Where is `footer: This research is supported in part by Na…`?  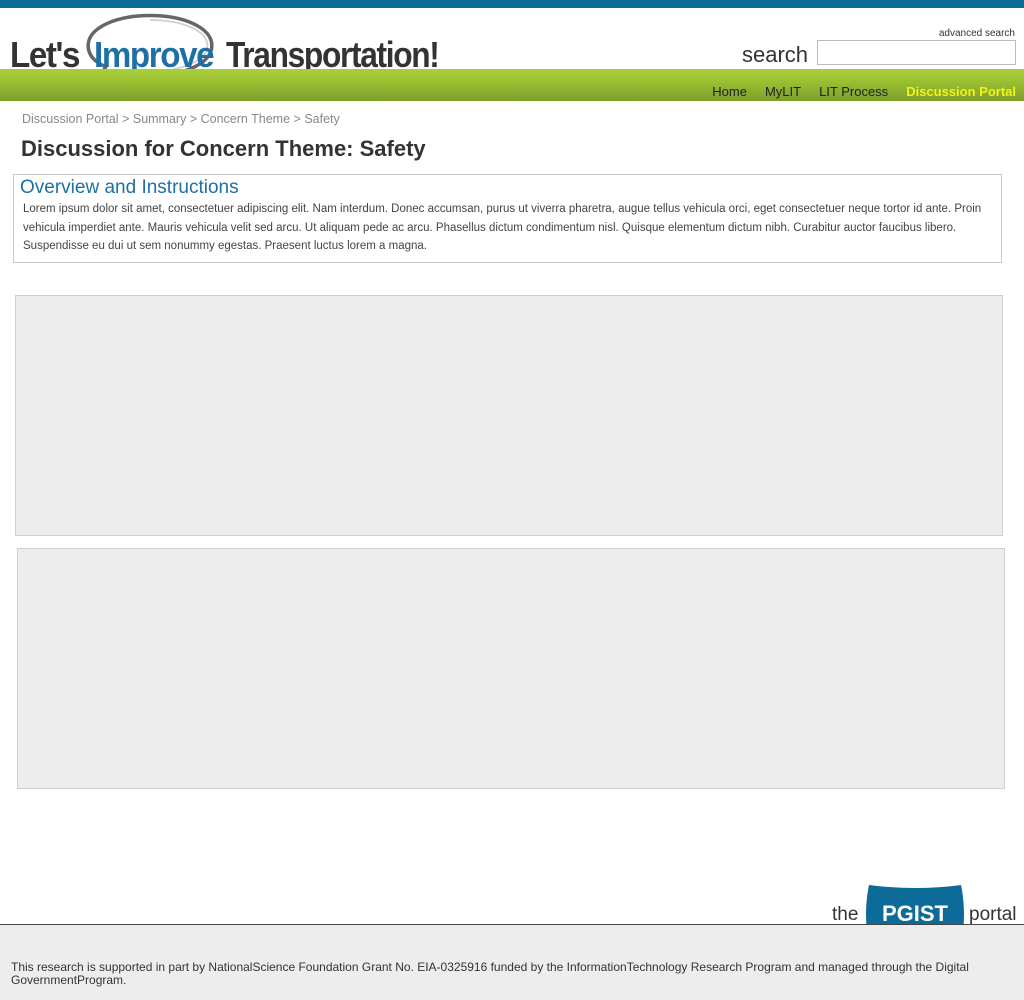 footer: This research is supported in part by Na… is located at coordinates (512, 962).